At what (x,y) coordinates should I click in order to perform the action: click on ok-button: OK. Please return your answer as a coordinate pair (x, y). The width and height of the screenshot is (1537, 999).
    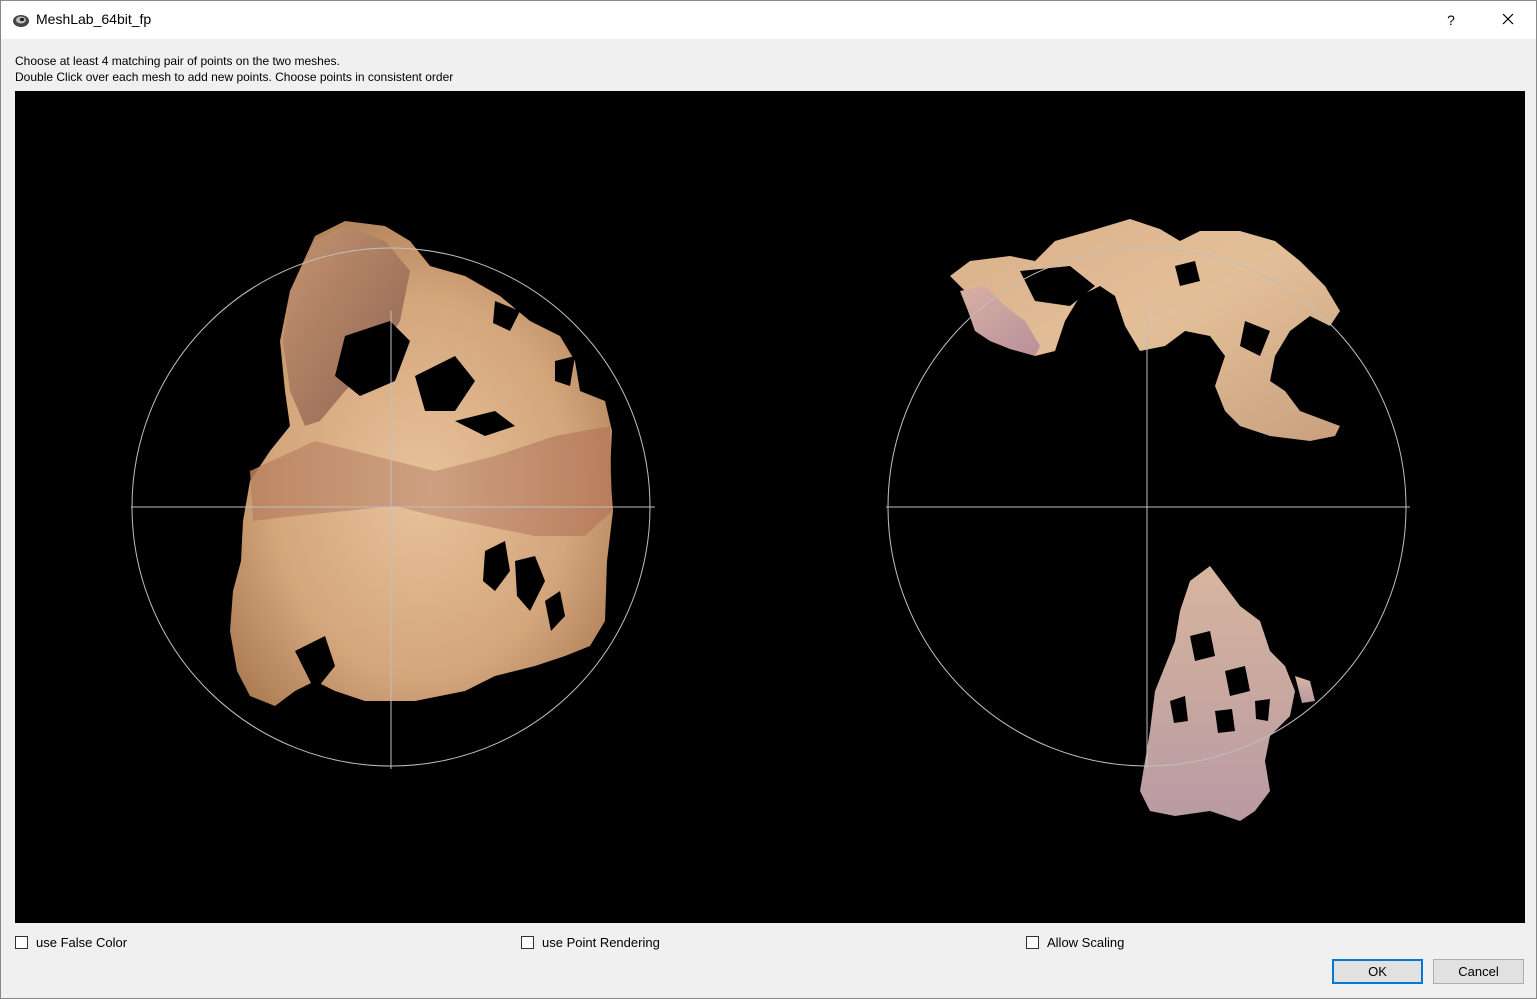
    Looking at the image, I should click on (1377, 971).